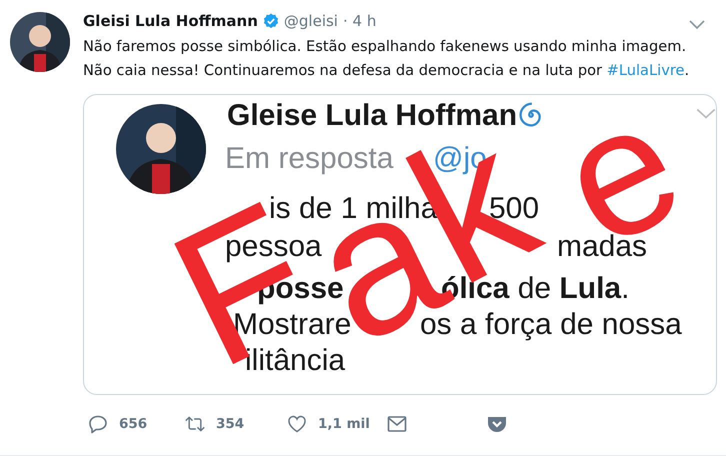 The width and height of the screenshot is (726, 456). What do you see at coordinates (386, 59) in the screenshot?
I see `tweet-text: Não faremos posse simbólica. Estão espalhando fakenews usando minha imagem. Não caia nessa! Continuaremos na defesa da democracia e na luta por #LulaLivre.` at bounding box center [386, 59].